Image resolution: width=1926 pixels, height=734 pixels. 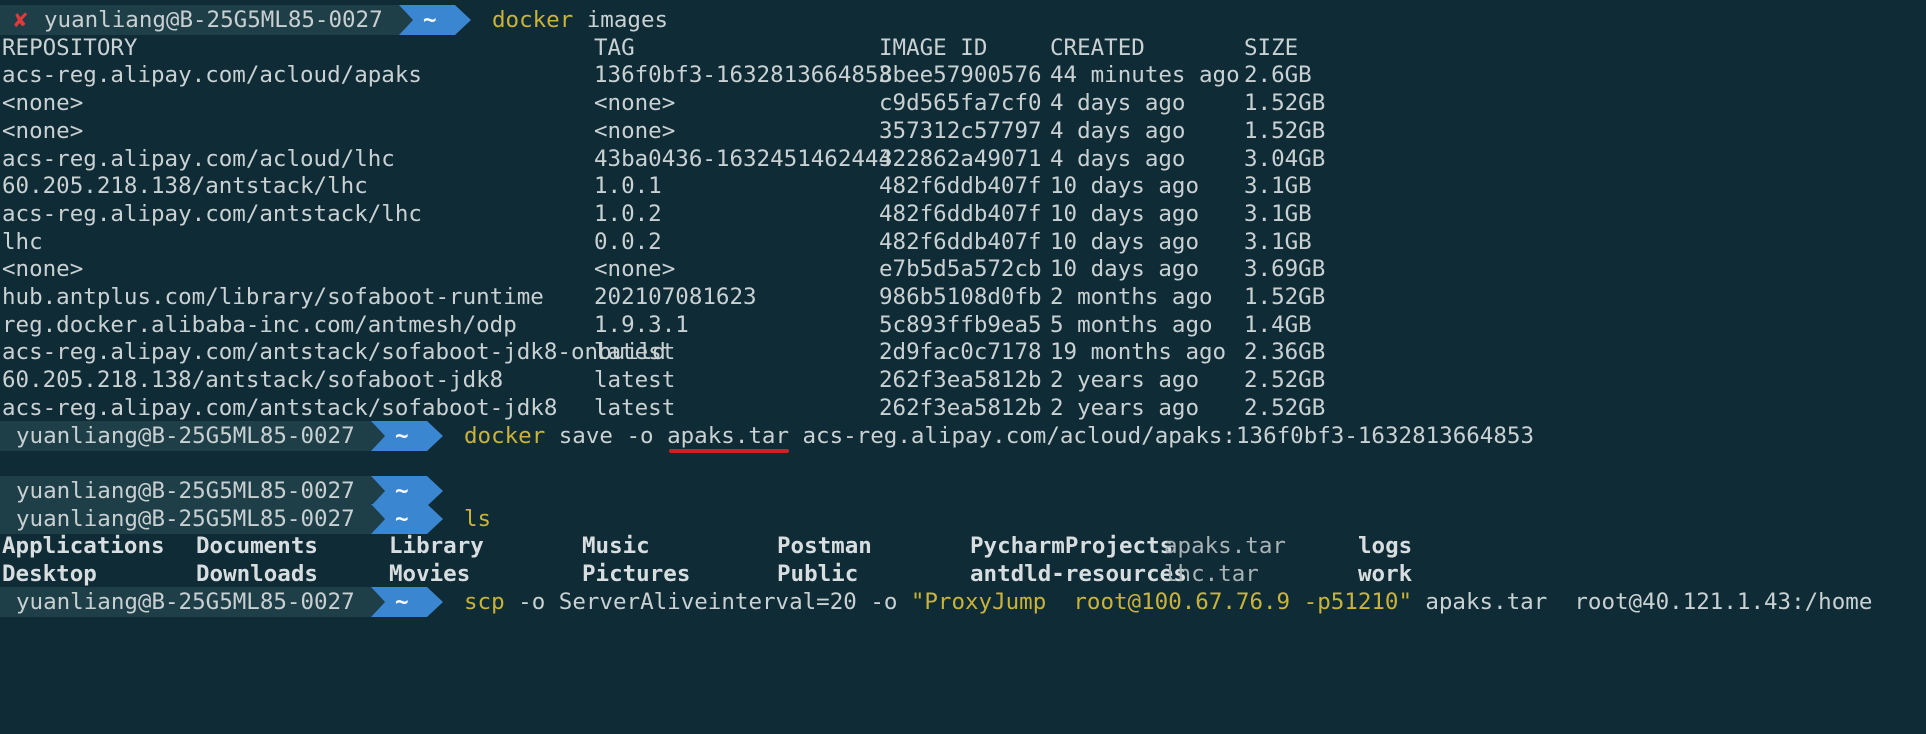 What do you see at coordinates (1161, 601) in the screenshot?
I see `quoted-string-arg: "ProxyJump root@100.67.76.9 -p51210"` at bounding box center [1161, 601].